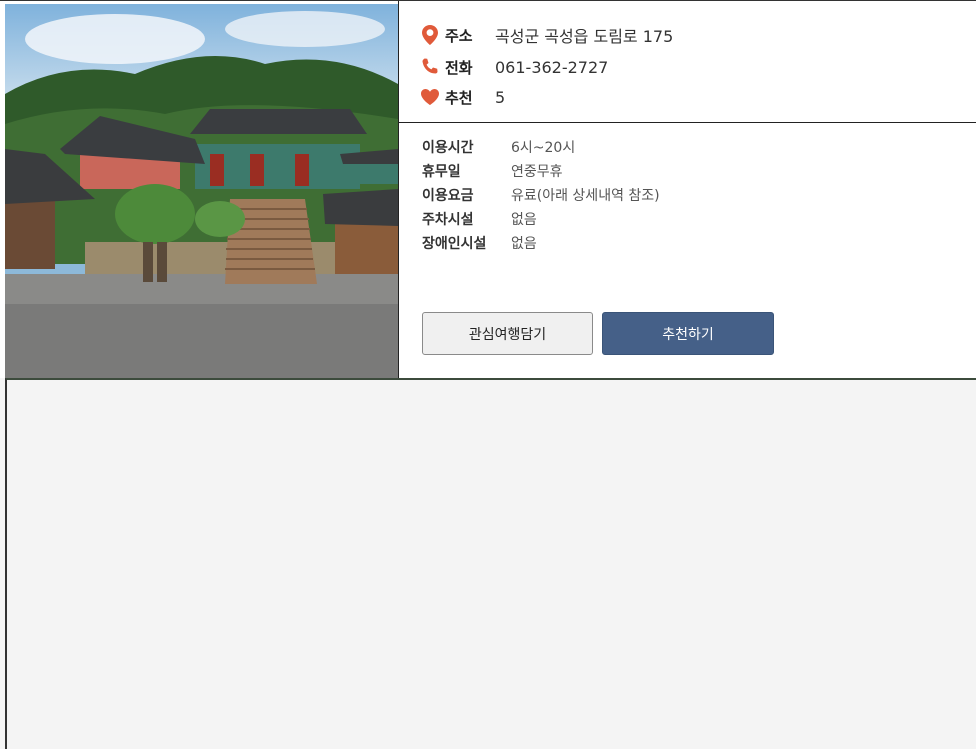 The height and width of the screenshot is (749, 976). Describe the element at coordinates (584, 36) in the screenshot. I see `address-value: 곡성군 곡성읍 도림로 175` at that location.